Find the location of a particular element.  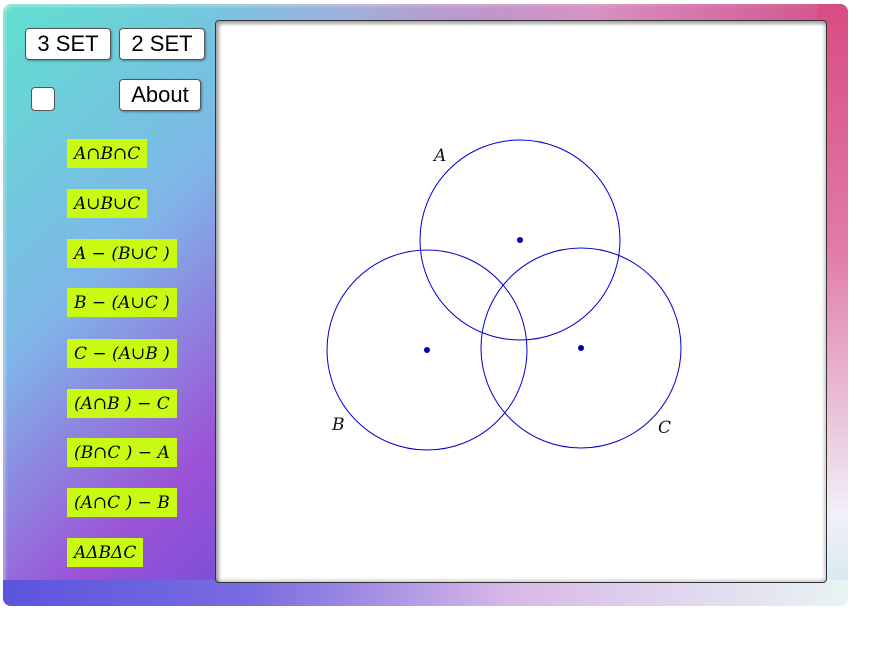

center-point-b is located at coordinates (427, 350).